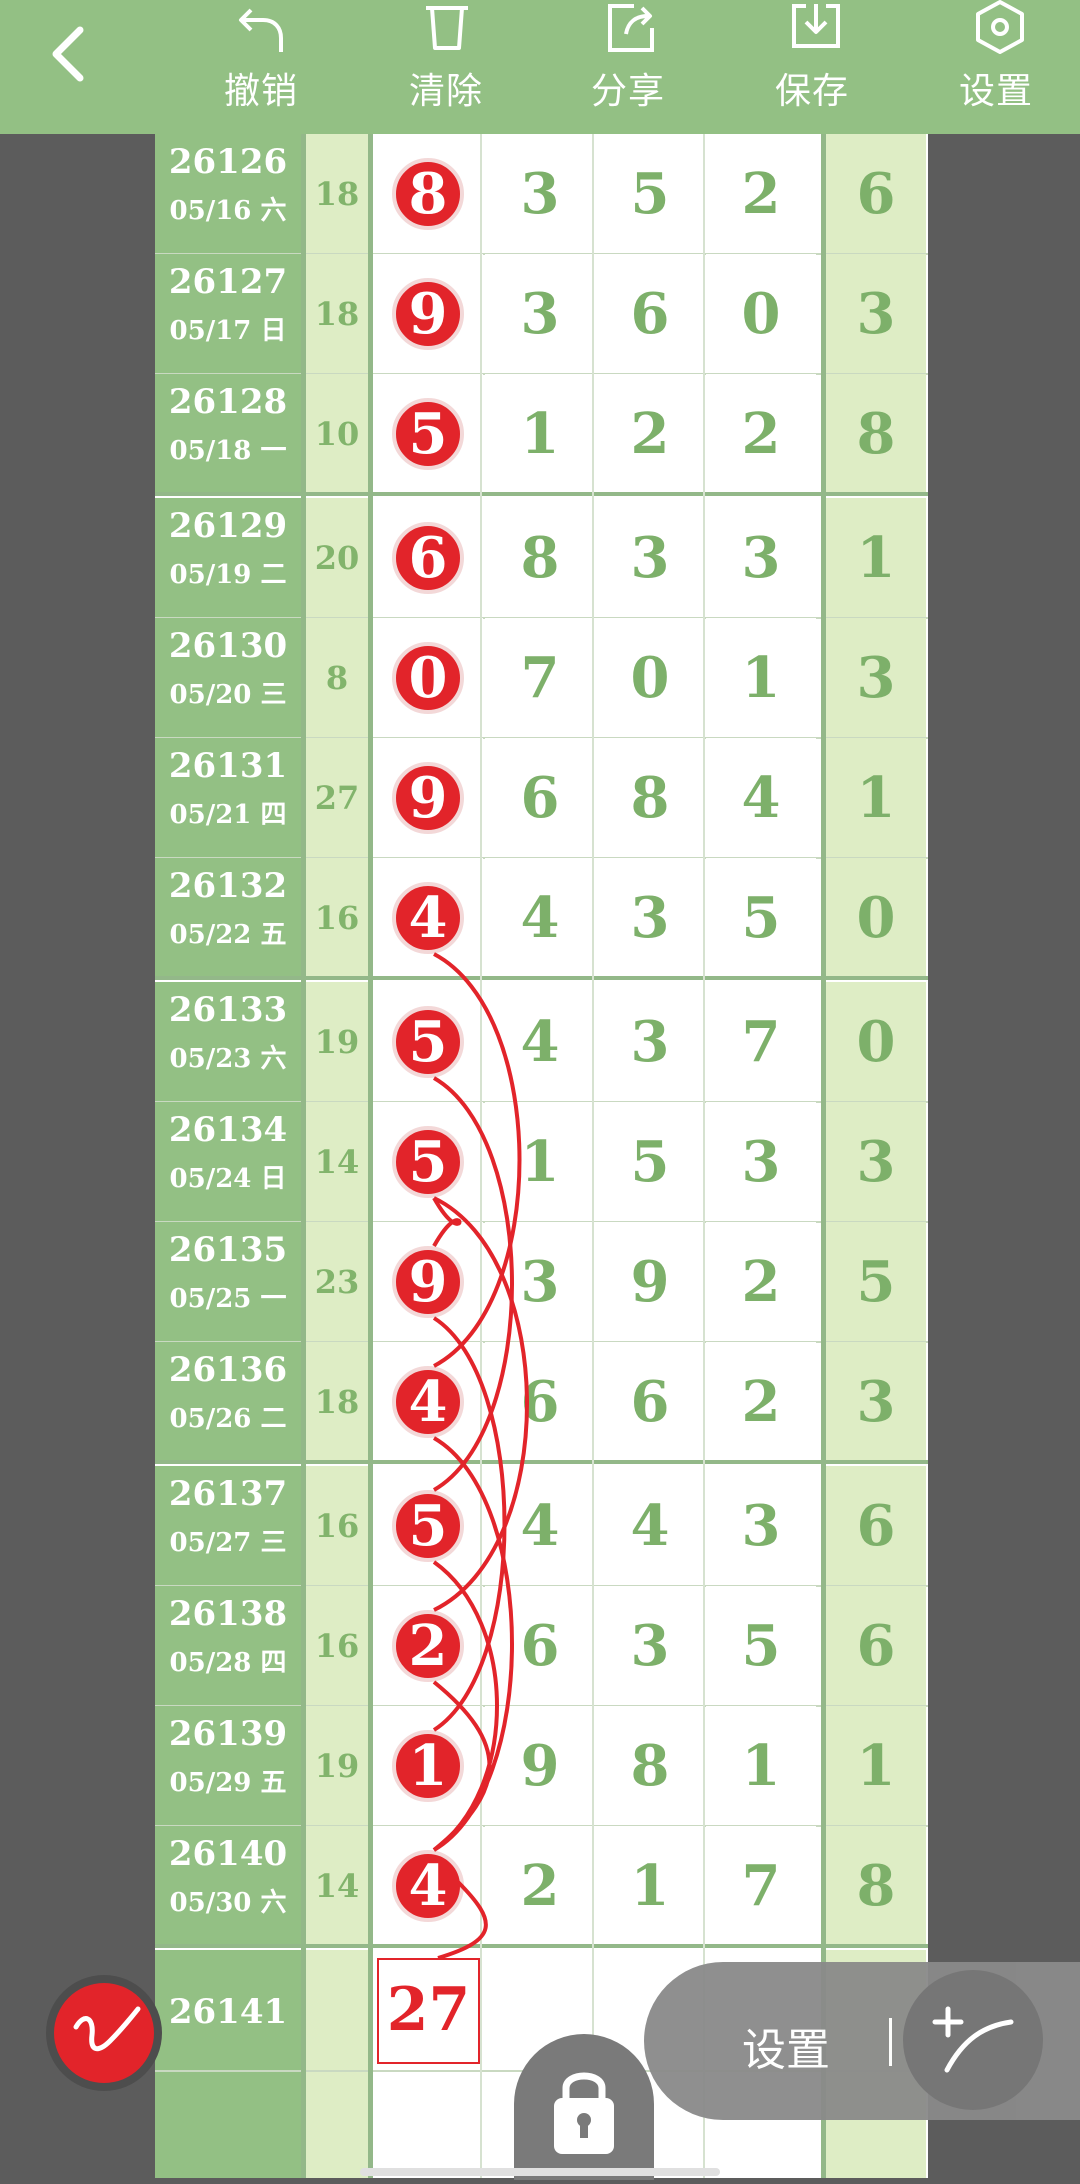 The height and width of the screenshot is (2184, 1080). Describe the element at coordinates (228, 526) in the screenshot. I see `issue-number: 26129` at that location.